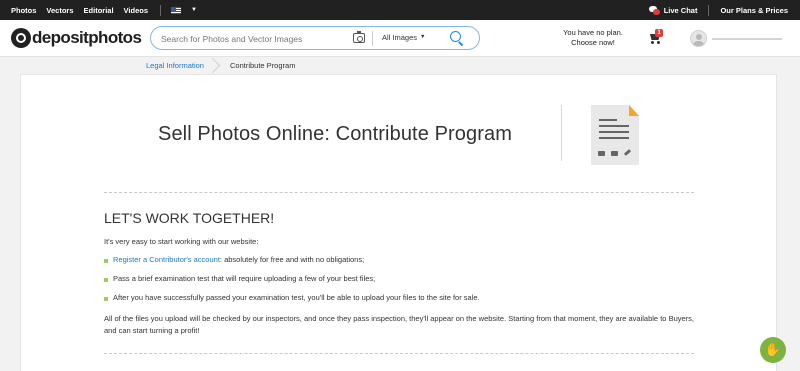 The image size is (800, 371). What do you see at coordinates (654, 10) in the screenshot?
I see `live-chat-icon` at bounding box center [654, 10].